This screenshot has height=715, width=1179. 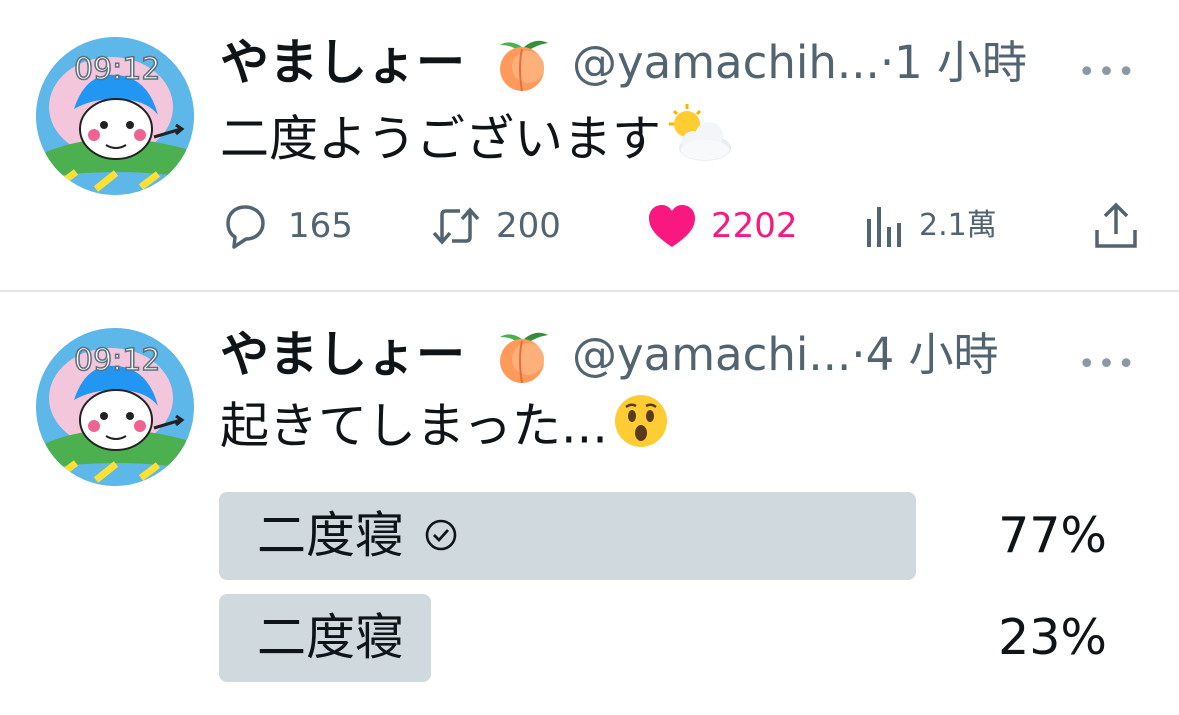 I want to click on author-handle-time: @yamachih...·1 小時, so click(x=799, y=63).